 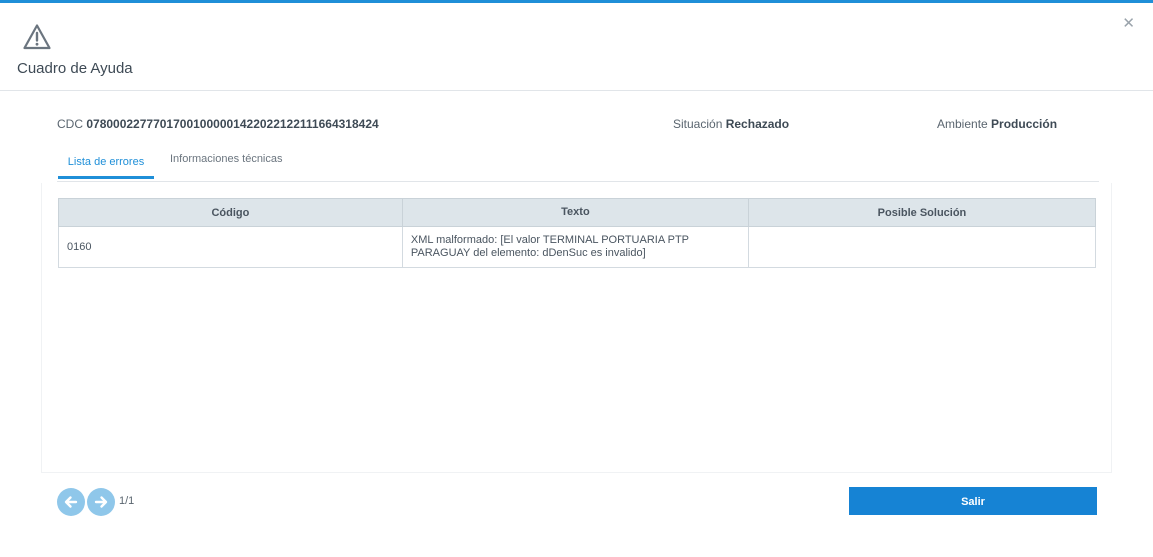 What do you see at coordinates (226, 162) in the screenshot?
I see `tab-informaciones-tecnicas: Informaciones técnicas` at bounding box center [226, 162].